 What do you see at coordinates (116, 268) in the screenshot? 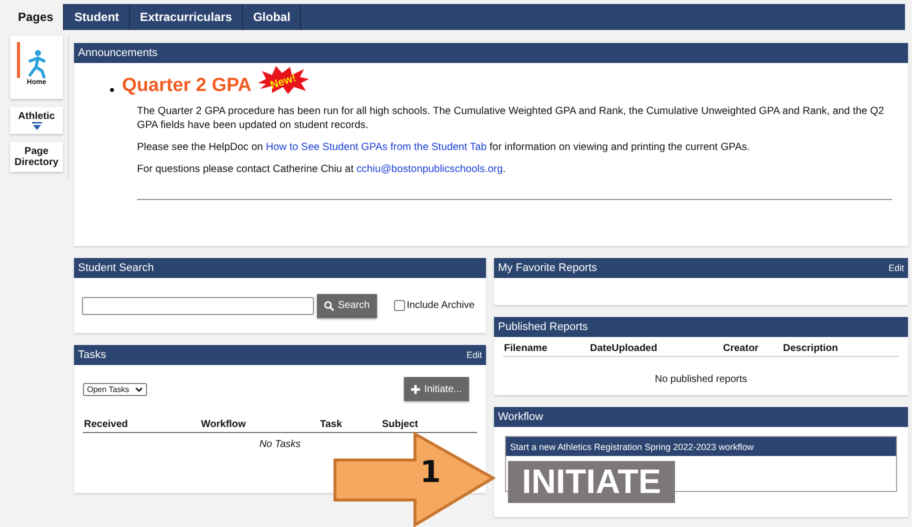
I see `panel-title: Student Search` at bounding box center [116, 268].